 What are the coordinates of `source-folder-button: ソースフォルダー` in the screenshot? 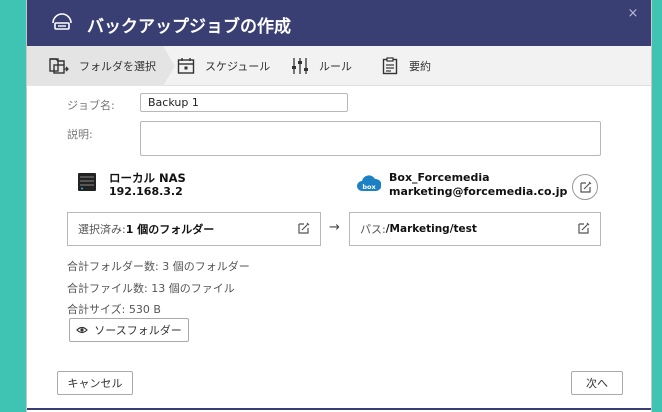 It's located at (129, 330).